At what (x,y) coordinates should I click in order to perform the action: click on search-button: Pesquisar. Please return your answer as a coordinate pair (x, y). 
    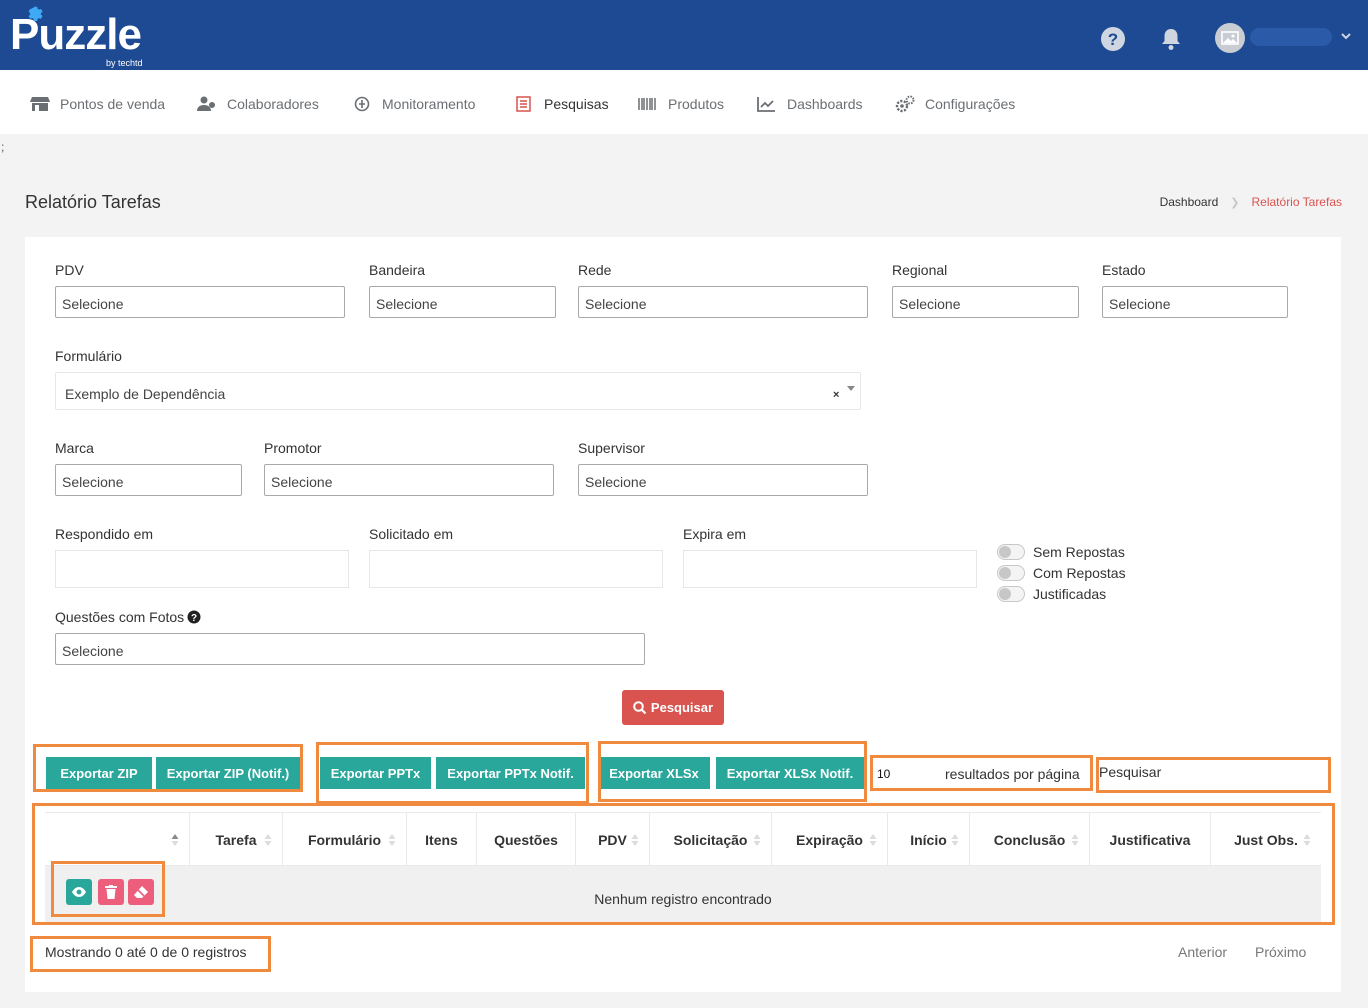
    Looking at the image, I should click on (673, 707).